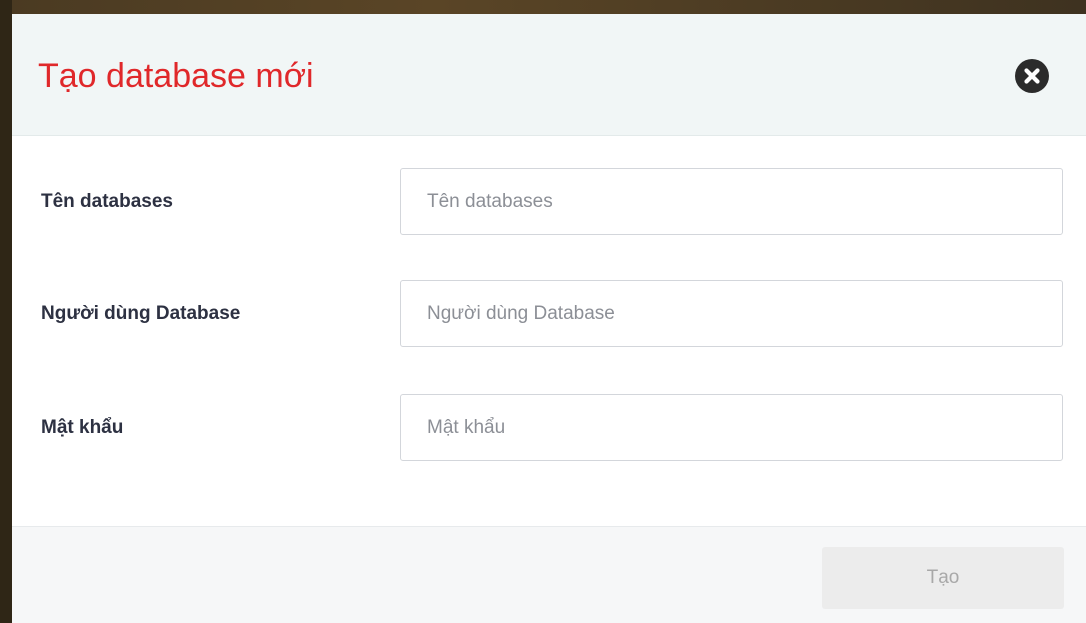 This screenshot has width=1086, height=623. Describe the element at coordinates (6, 311) in the screenshot. I see `backdrop-left` at that location.